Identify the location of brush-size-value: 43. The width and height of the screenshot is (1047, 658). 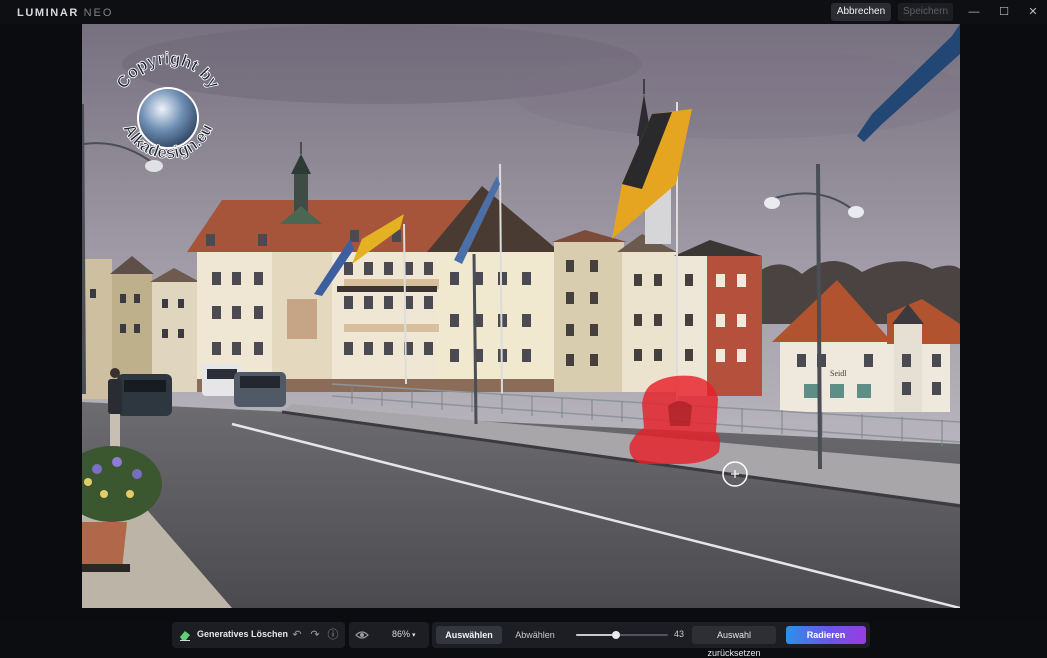
(679, 634).